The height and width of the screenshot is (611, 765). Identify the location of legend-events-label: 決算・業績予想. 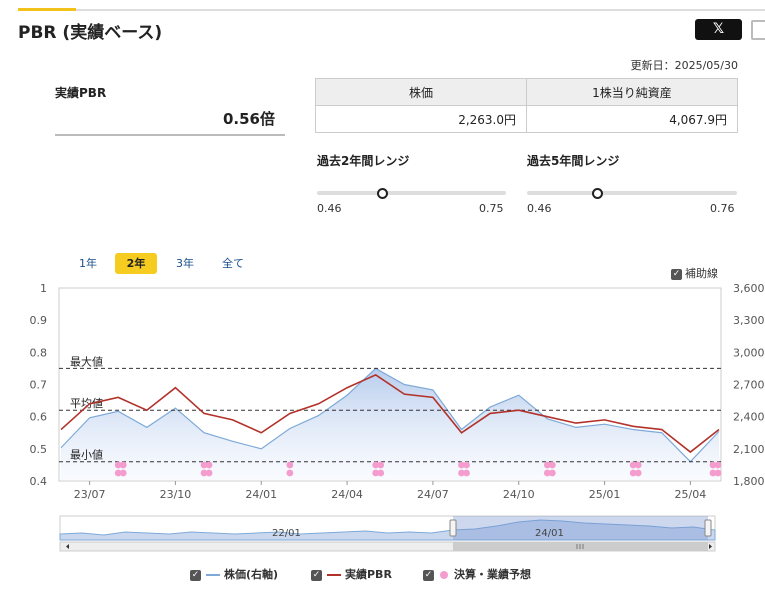
(492, 574).